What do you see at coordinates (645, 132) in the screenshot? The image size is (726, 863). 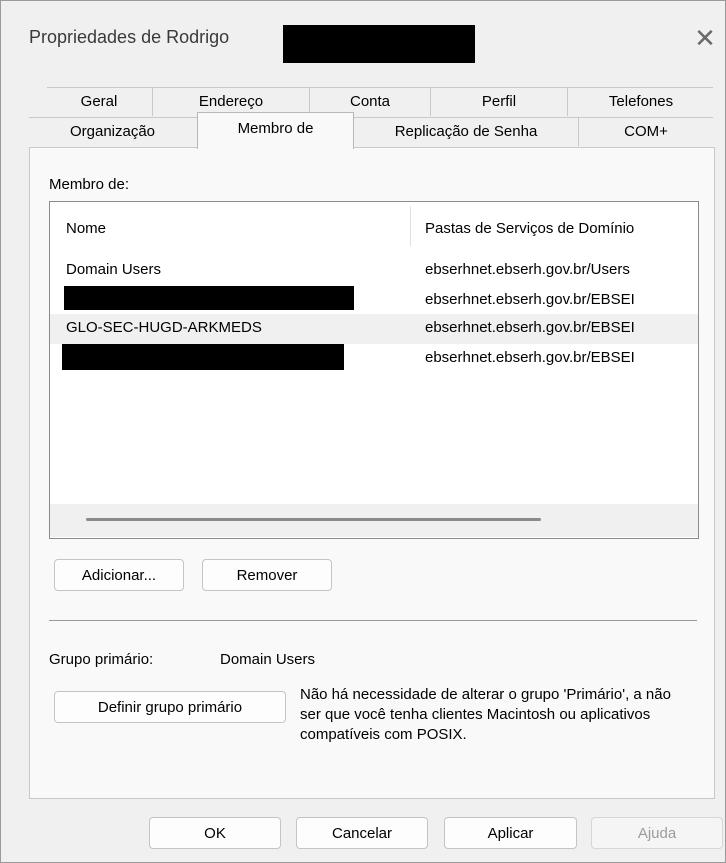 I see `tab-com-plus: COM+` at bounding box center [645, 132].